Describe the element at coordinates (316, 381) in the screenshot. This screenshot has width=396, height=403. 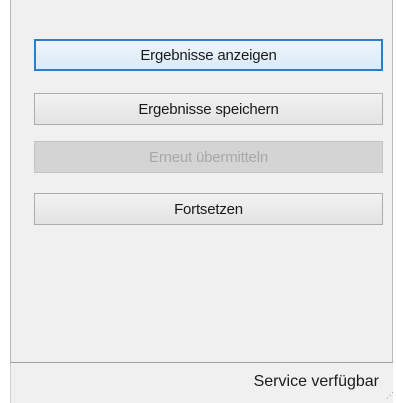
I see `service-status-text: Service verfügbar` at that location.